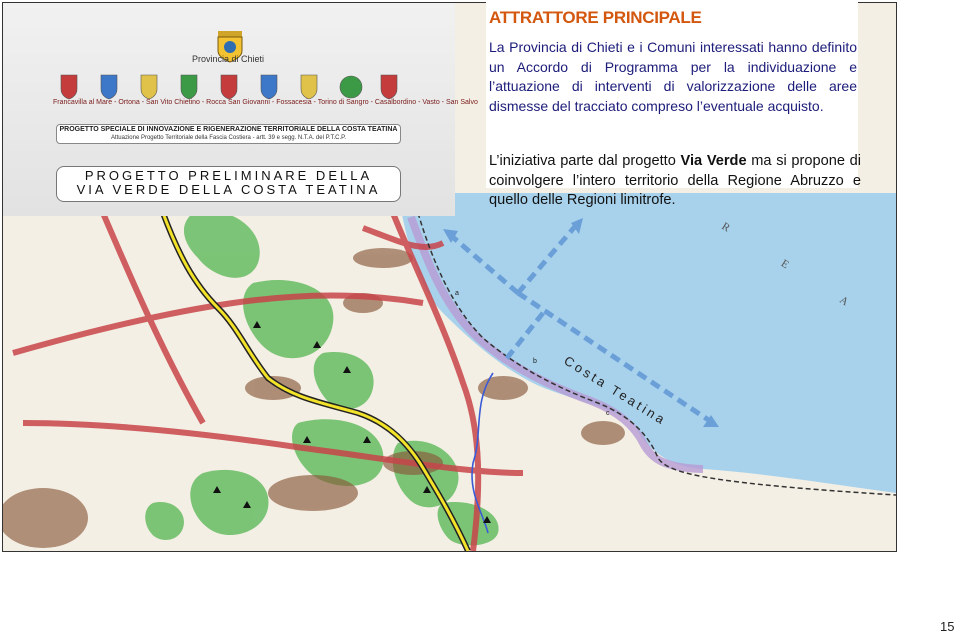 The image size is (960, 637). Describe the element at coordinates (947, 626) in the screenshot. I see `page-number: 15` at that location.